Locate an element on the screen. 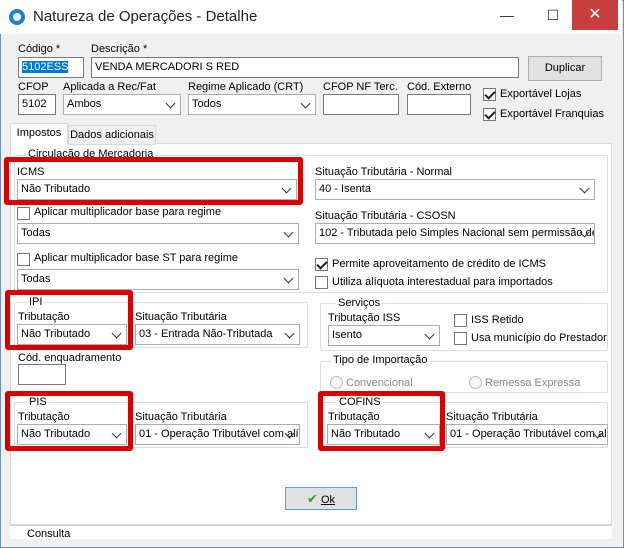 Image resolution: width=624 pixels, height=548 pixels. importacao-title: Tipo de Importação is located at coordinates (380, 360).